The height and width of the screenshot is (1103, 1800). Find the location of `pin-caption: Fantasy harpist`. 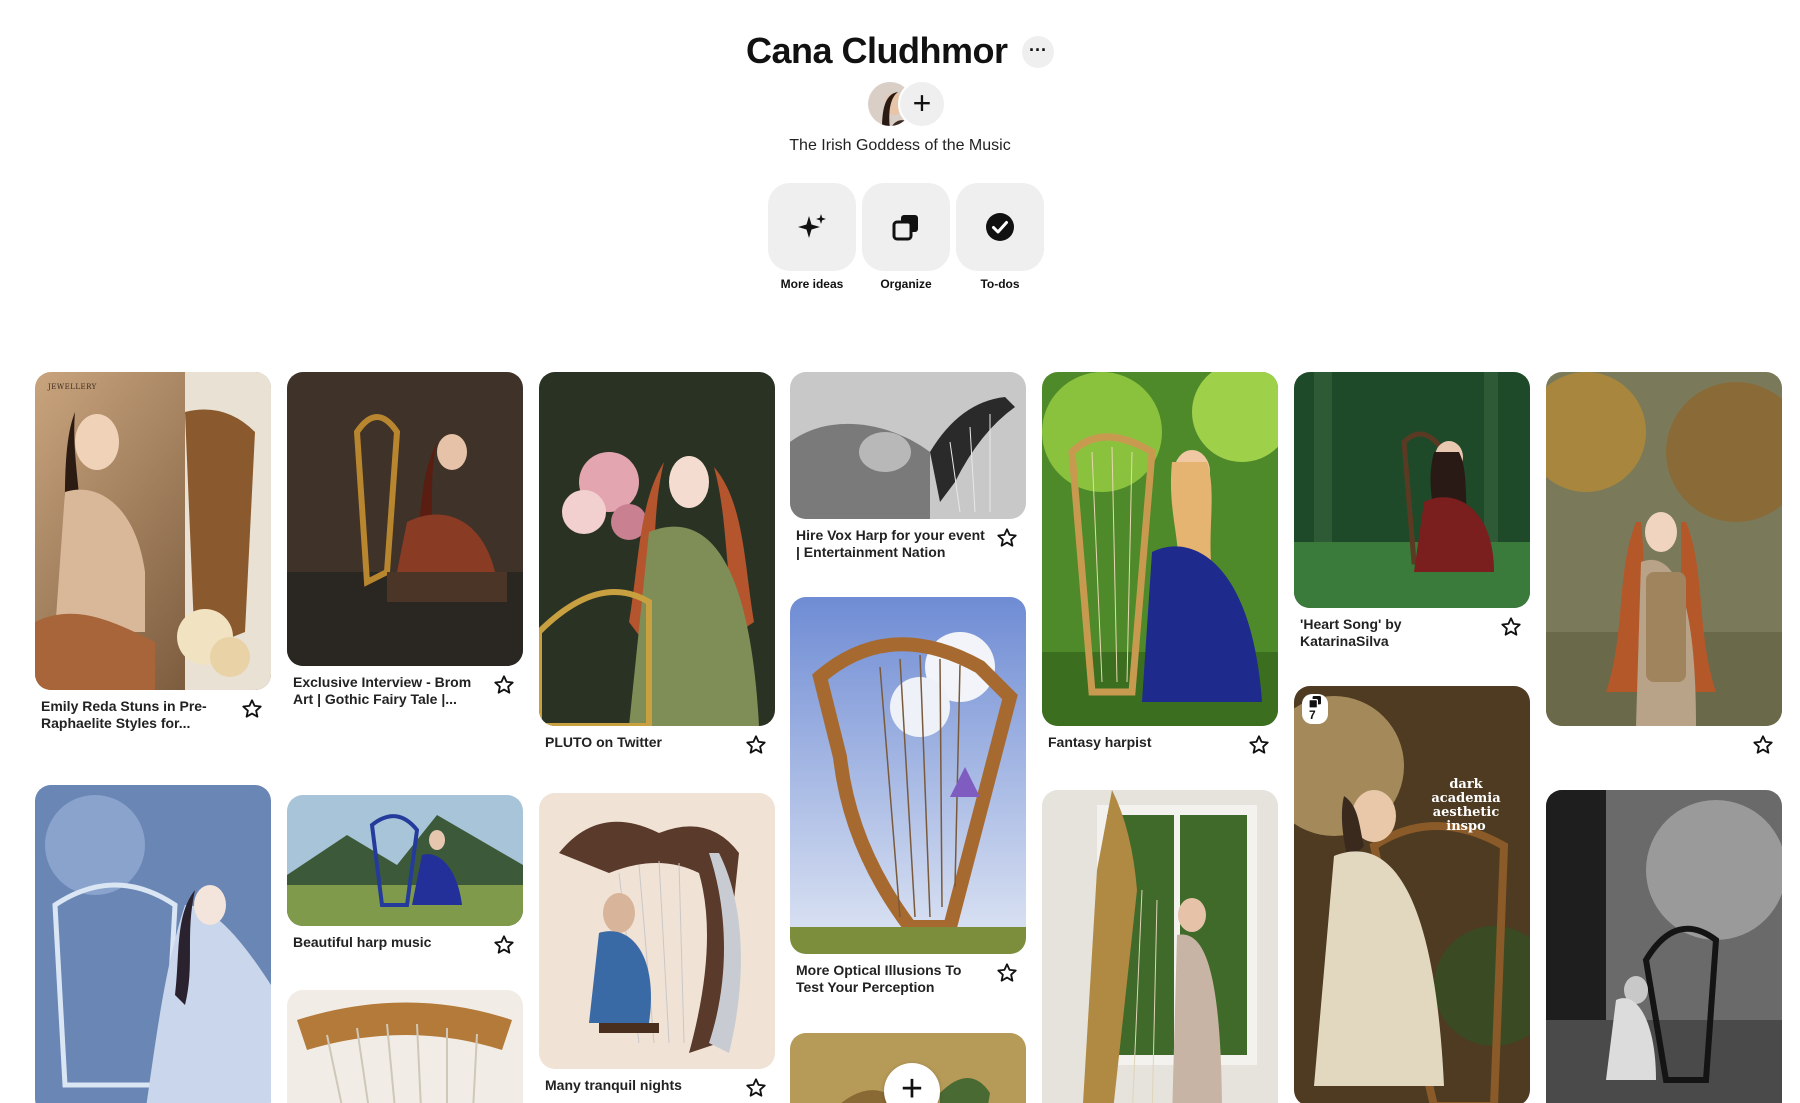

pin-caption: Fantasy harpist is located at coordinates (1143, 742).